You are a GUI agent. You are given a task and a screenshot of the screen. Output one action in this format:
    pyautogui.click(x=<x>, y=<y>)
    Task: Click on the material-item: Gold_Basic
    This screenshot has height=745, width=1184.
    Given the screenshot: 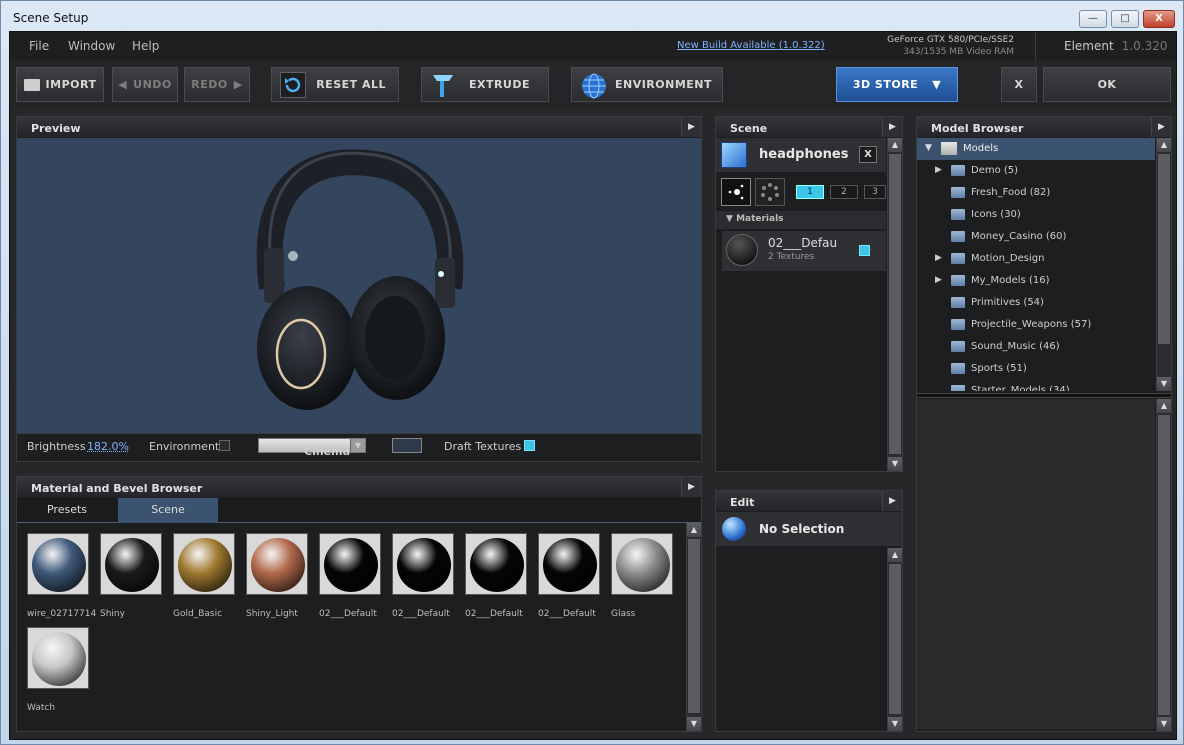 What is the action you would take?
    pyautogui.click(x=206, y=576)
    